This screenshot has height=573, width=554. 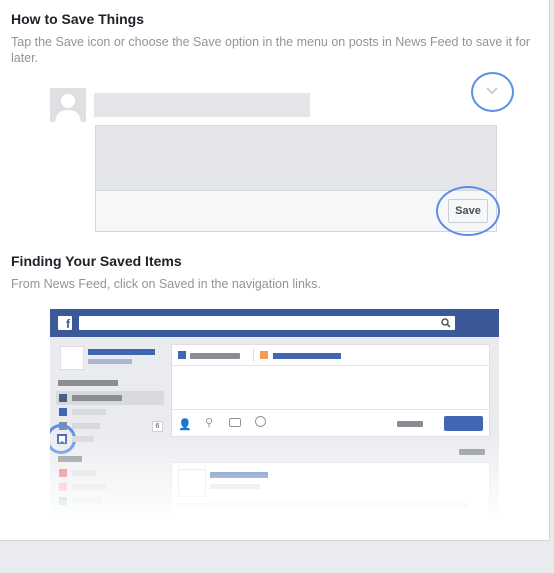 What do you see at coordinates (330, 488) in the screenshot?
I see `mock-story` at bounding box center [330, 488].